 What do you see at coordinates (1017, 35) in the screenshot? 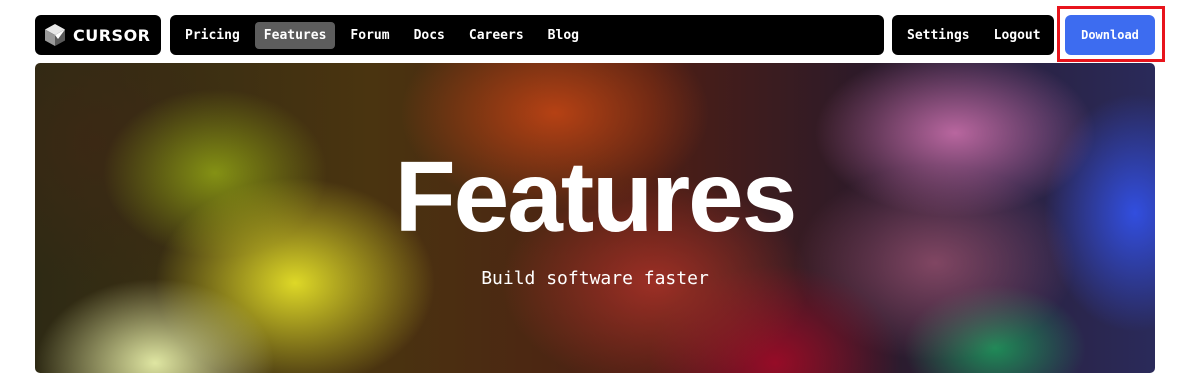
I see `nav-logout: Logout` at bounding box center [1017, 35].